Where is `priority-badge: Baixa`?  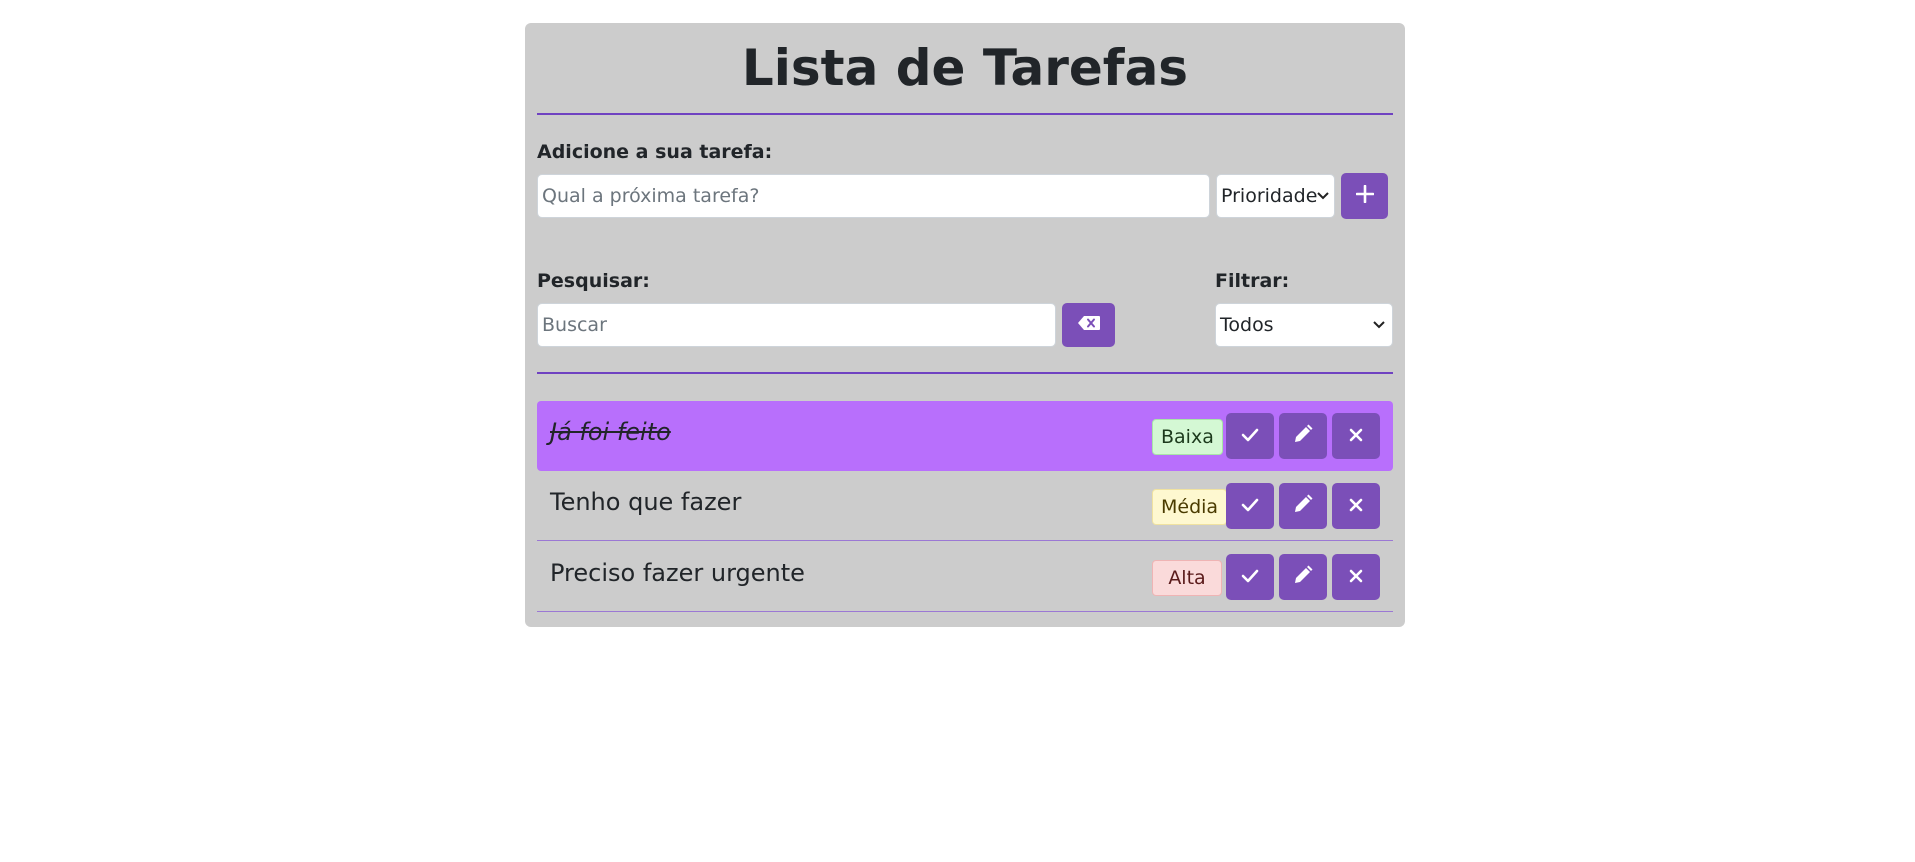
priority-badge: Baixa is located at coordinates (1187, 437).